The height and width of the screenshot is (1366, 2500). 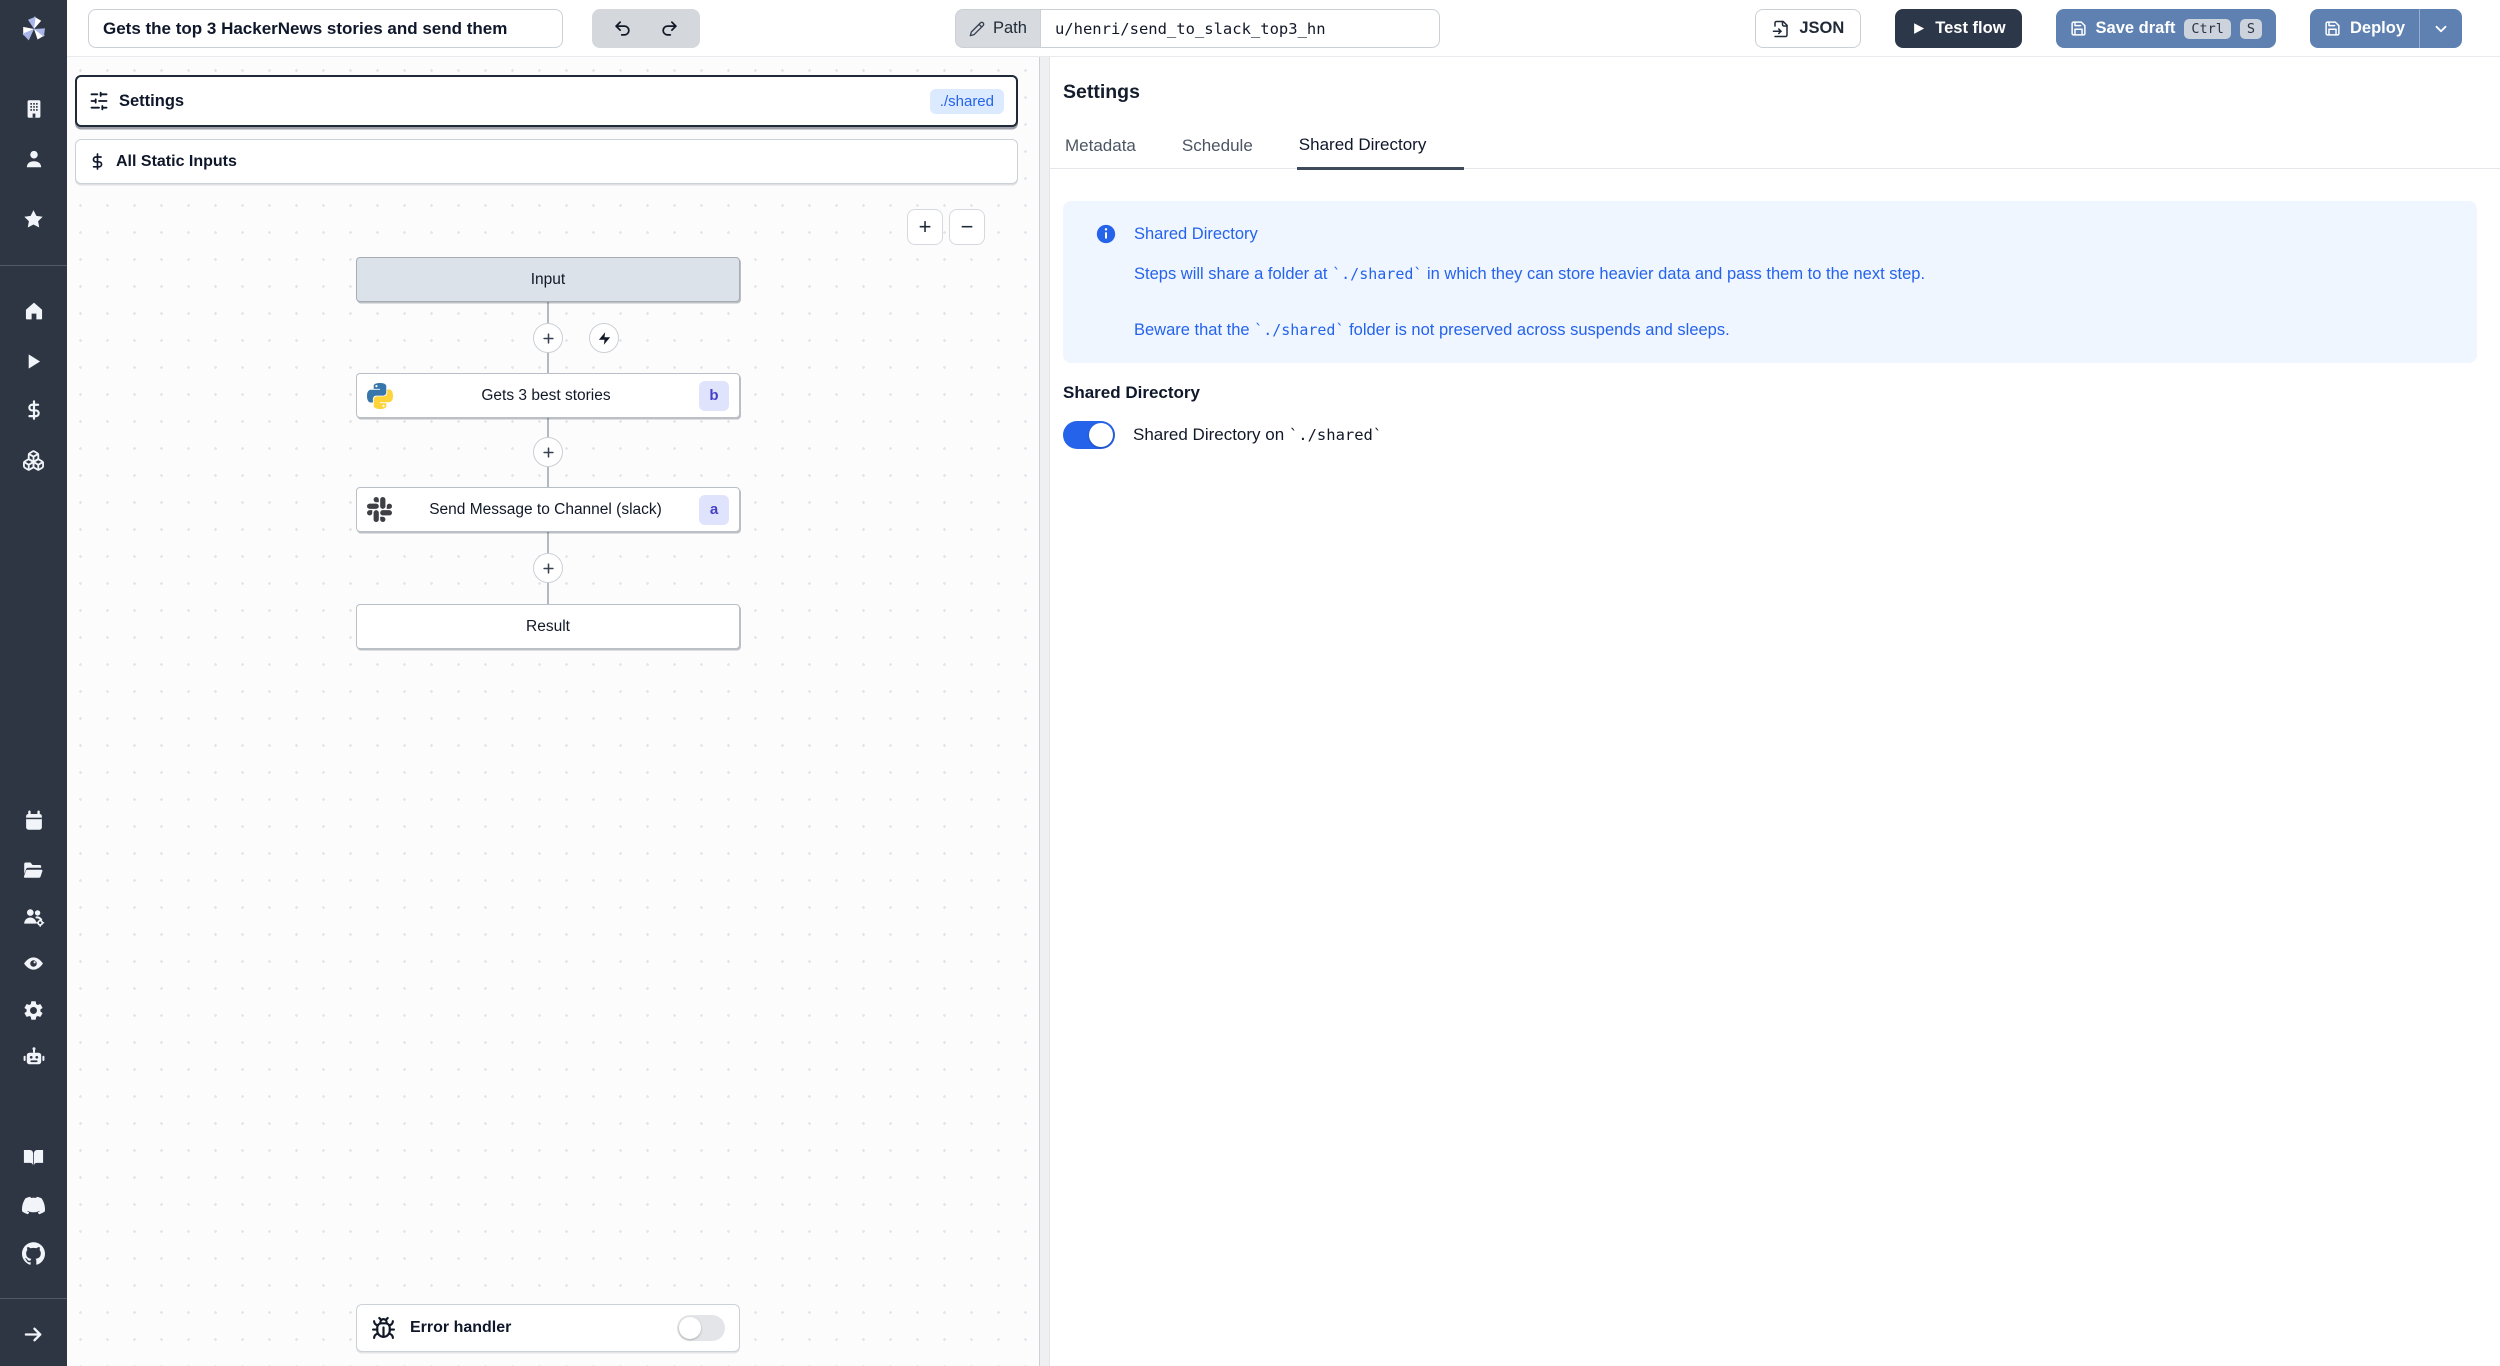 I want to click on shared-directory-toggle, so click(x=1089, y=435).